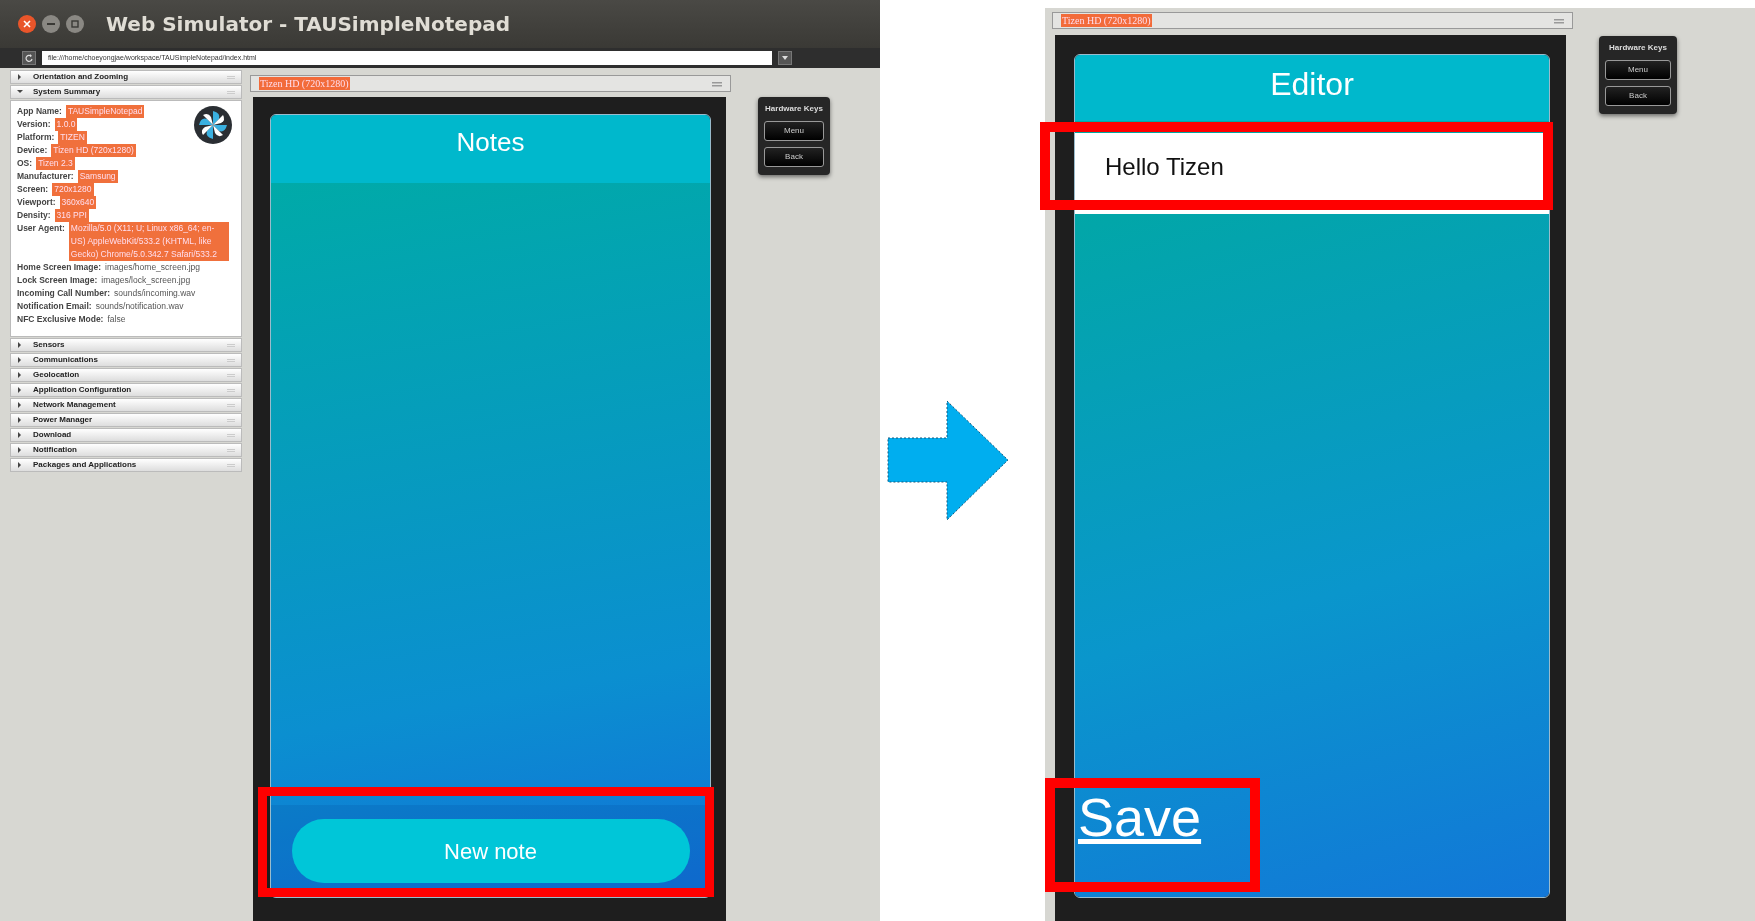  I want to click on save-link: Save, so click(1140, 817).